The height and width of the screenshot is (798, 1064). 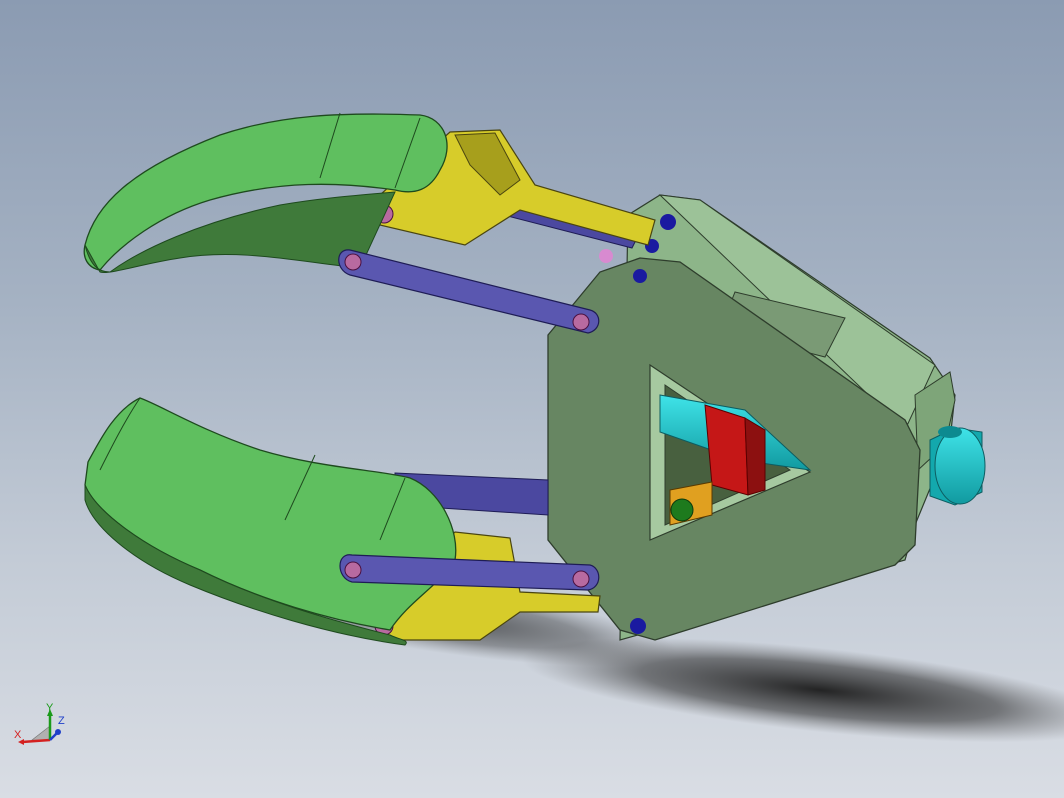 What do you see at coordinates (50, 708) in the screenshot?
I see `triad-y-label: Y` at bounding box center [50, 708].